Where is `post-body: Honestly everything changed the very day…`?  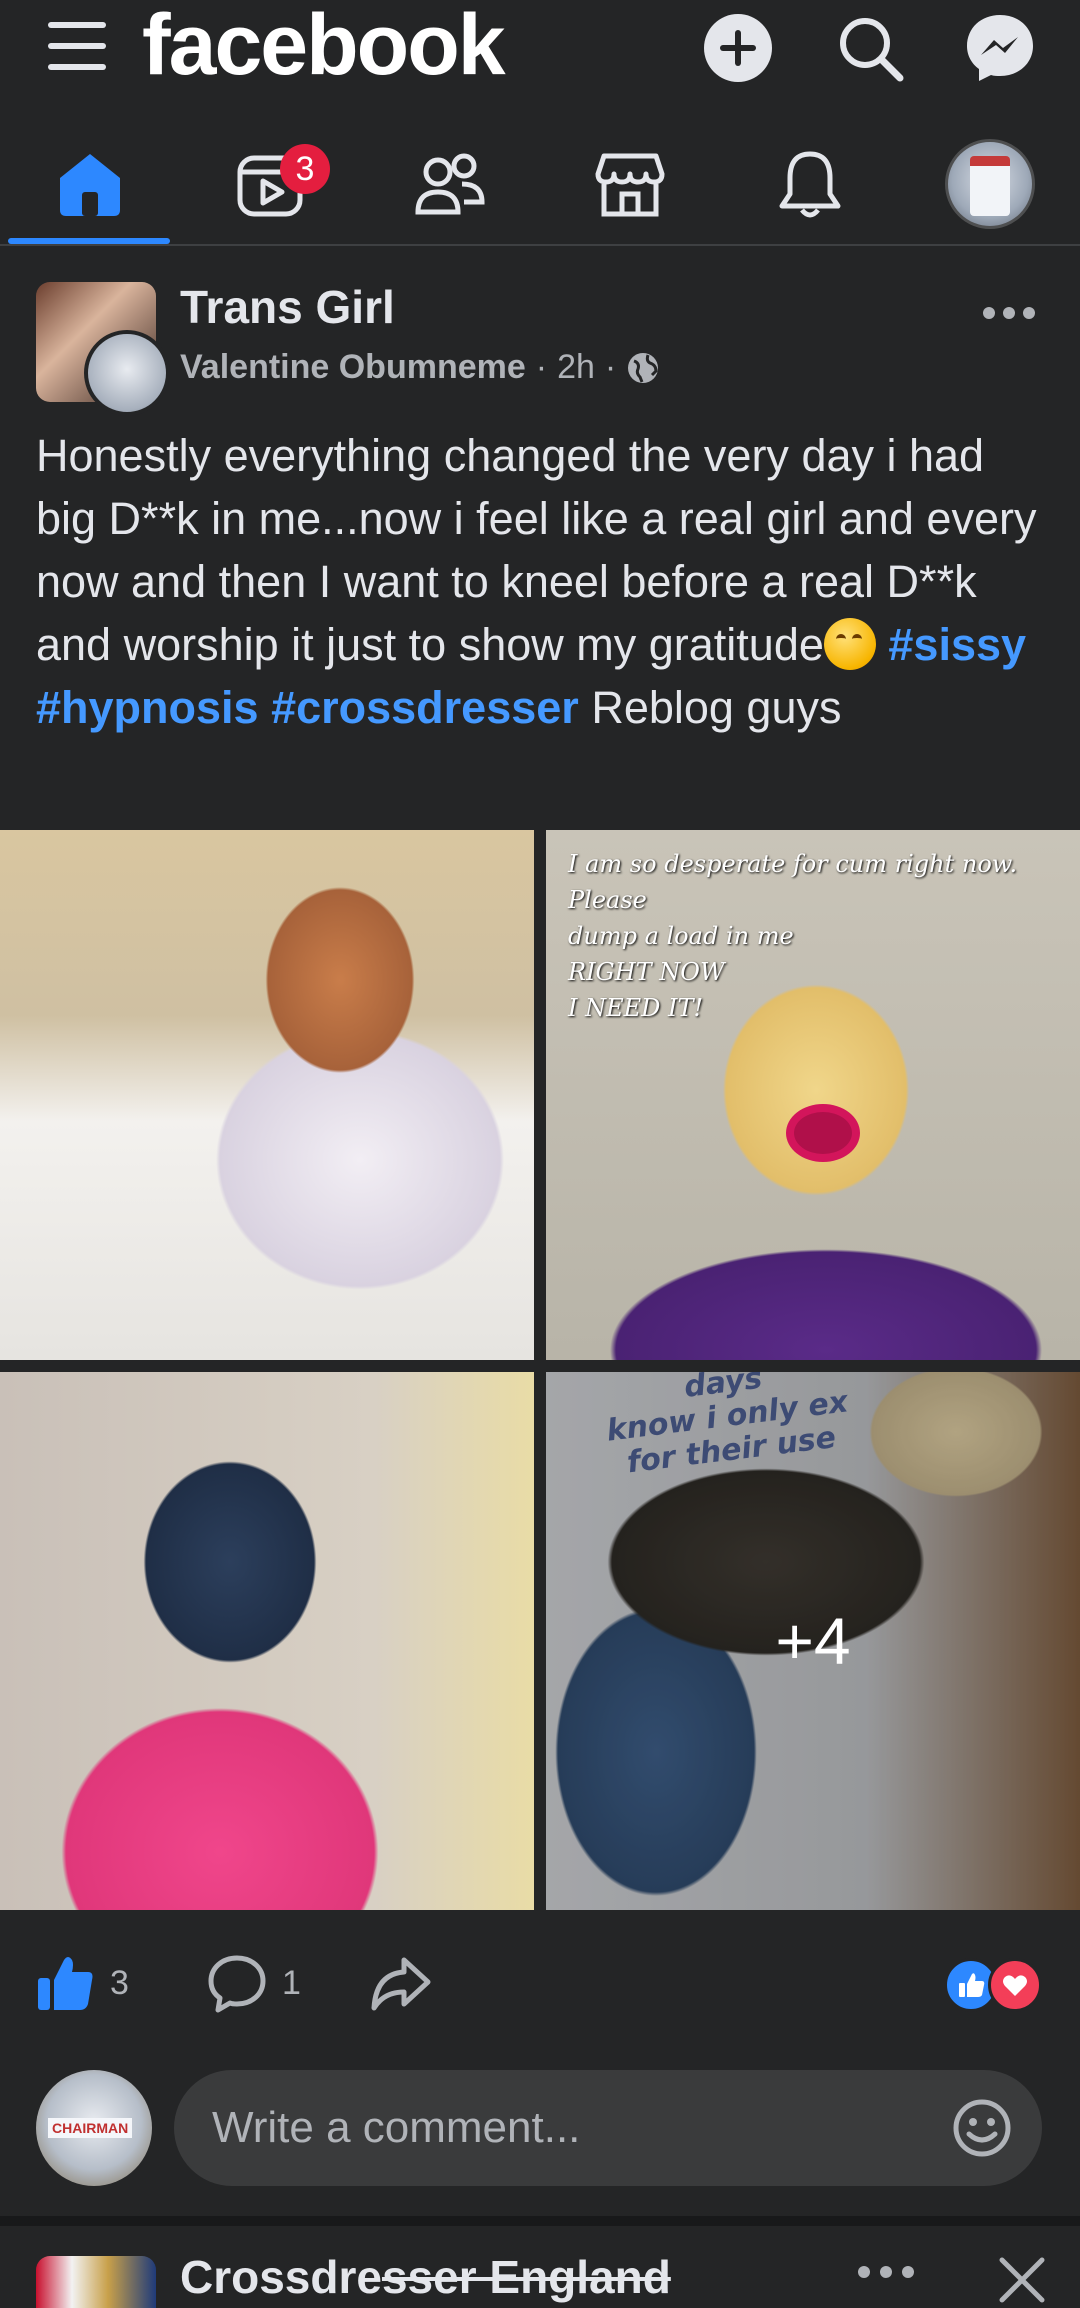 post-body: Honestly everything changed the very day… is located at coordinates (536, 550).